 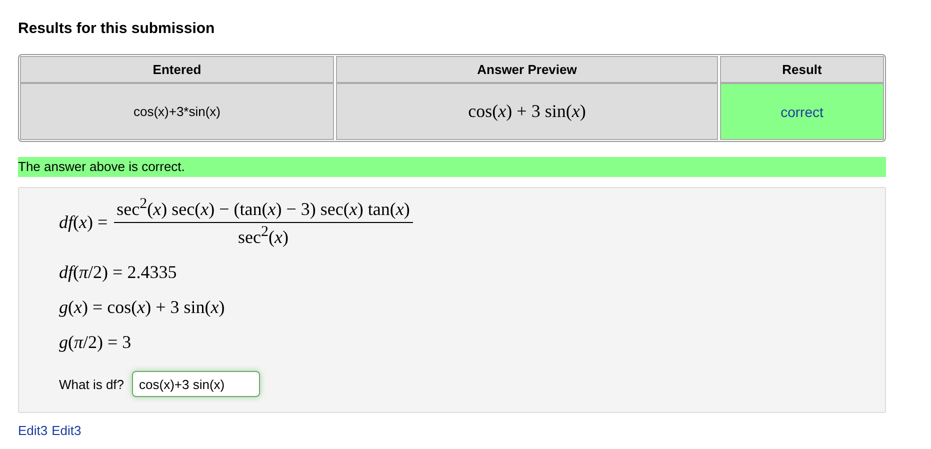 I want to click on column-header: Result, so click(x=802, y=69).